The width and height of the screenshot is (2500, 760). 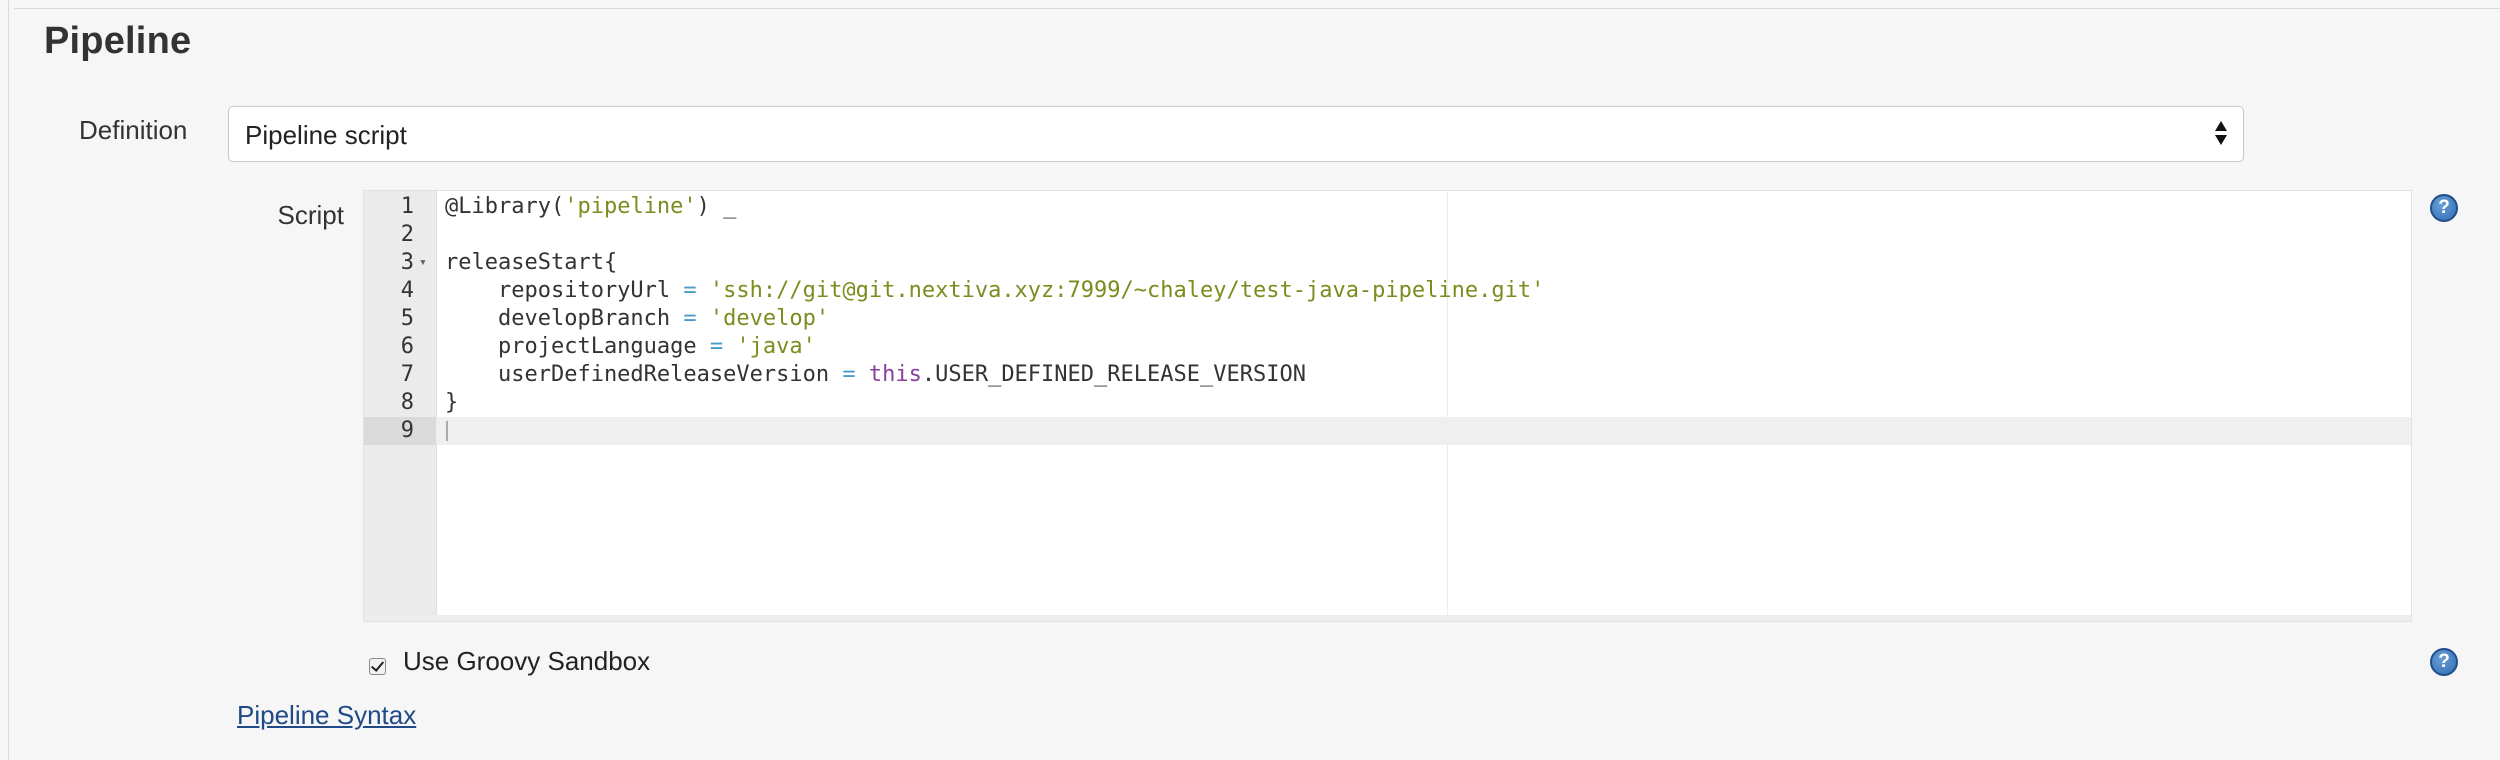 What do you see at coordinates (407, 346) in the screenshot?
I see `line-number: 6` at bounding box center [407, 346].